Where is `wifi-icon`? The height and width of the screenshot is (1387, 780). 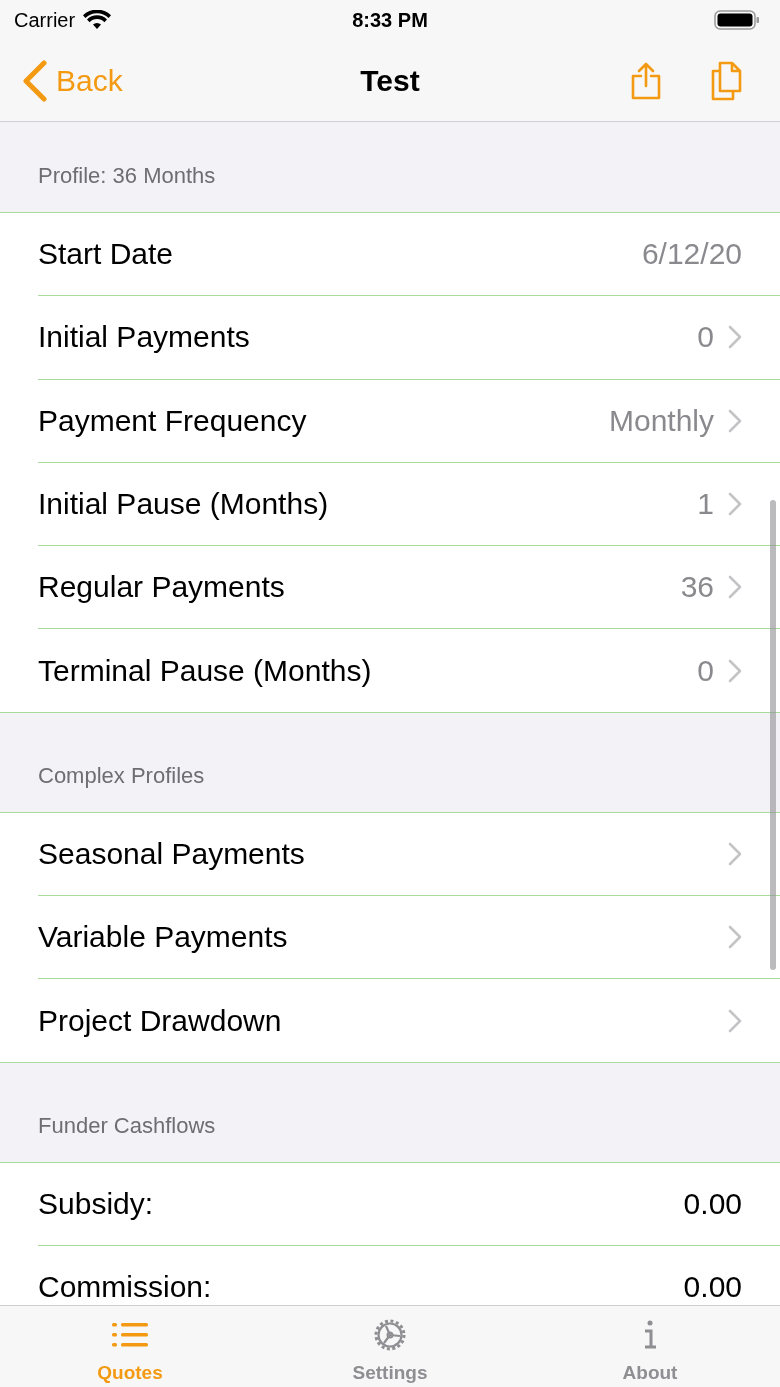 wifi-icon is located at coordinates (97, 20).